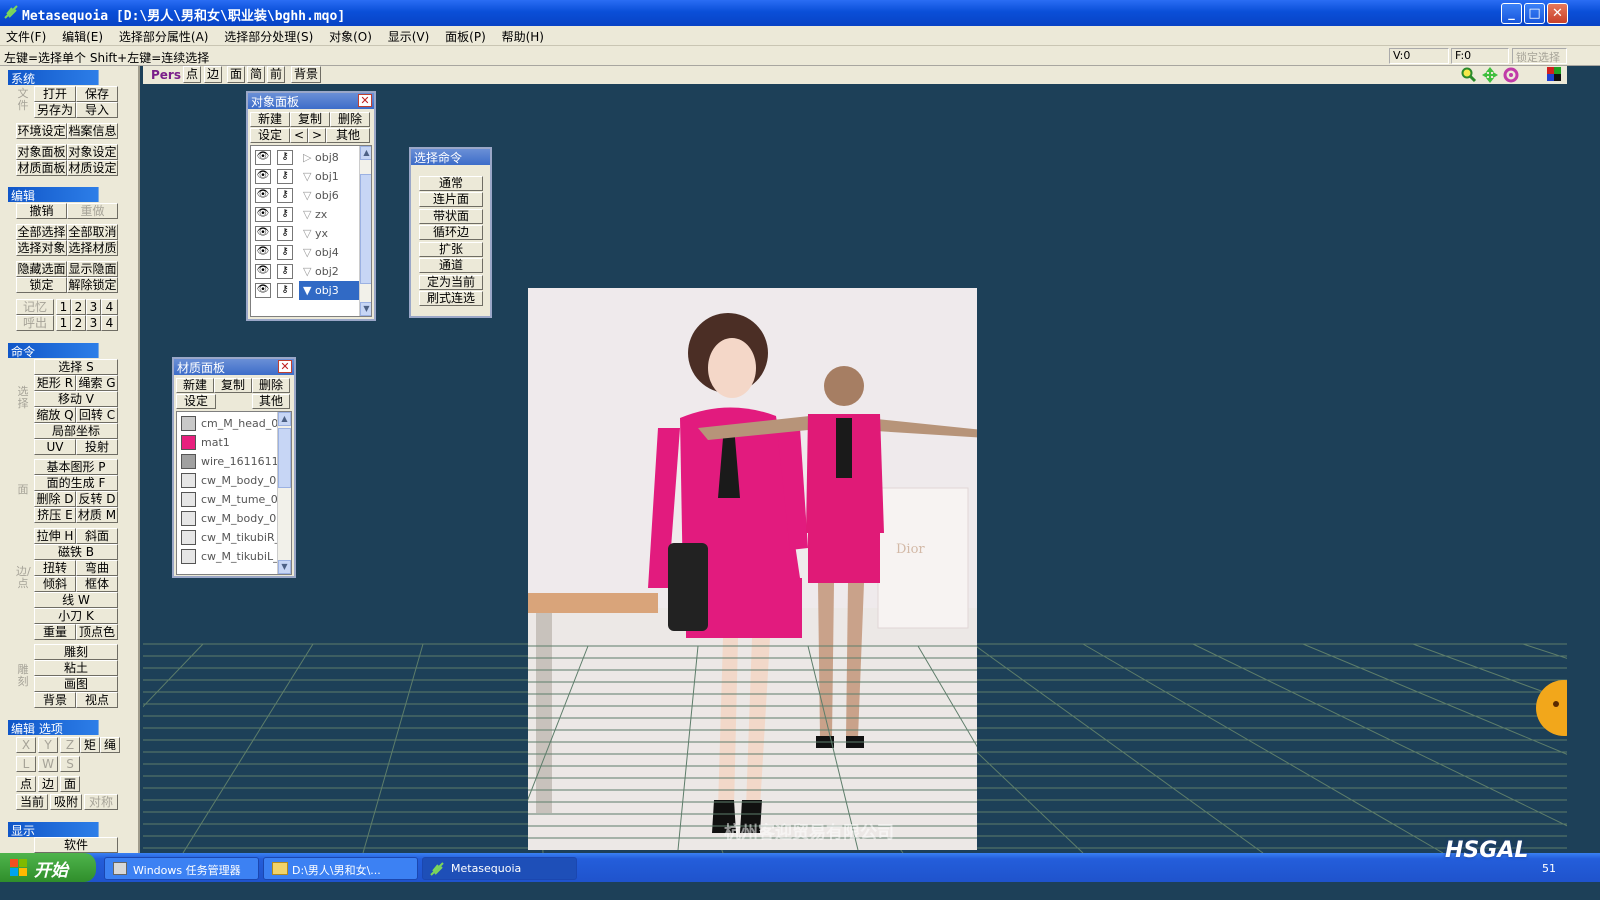 The width and height of the screenshot is (1600, 900). Describe the element at coordinates (70, 745) in the screenshot. I see `axis-z-toggle: Z` at that location.